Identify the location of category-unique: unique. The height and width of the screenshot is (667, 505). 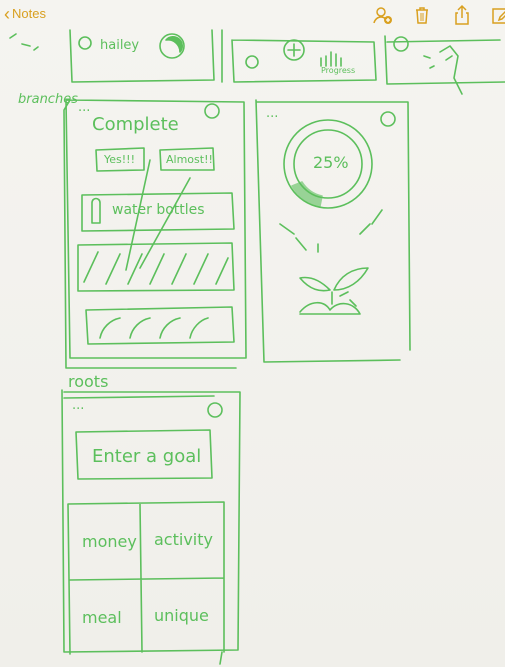
(181, 615).